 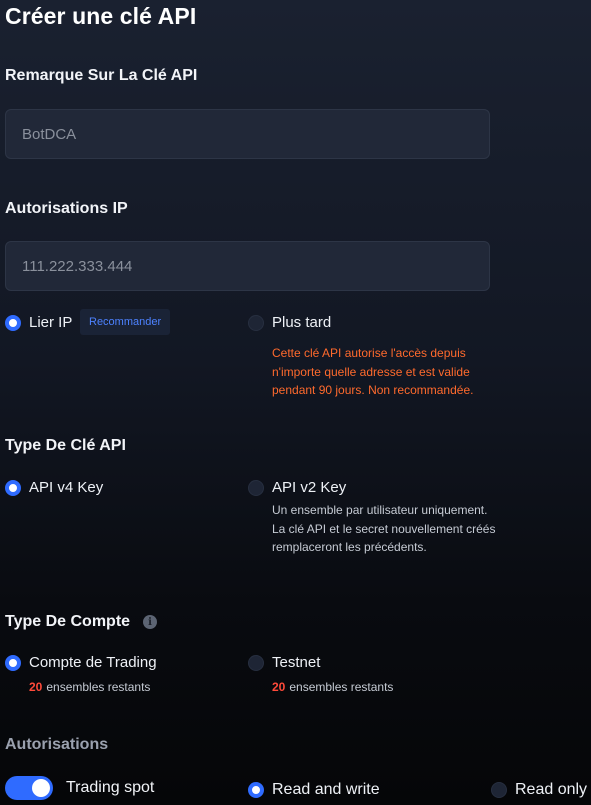 What do you see at coordinates (150, 622) in the screenshot?
I see `info-icon: i` at bounding box center [150, 622].